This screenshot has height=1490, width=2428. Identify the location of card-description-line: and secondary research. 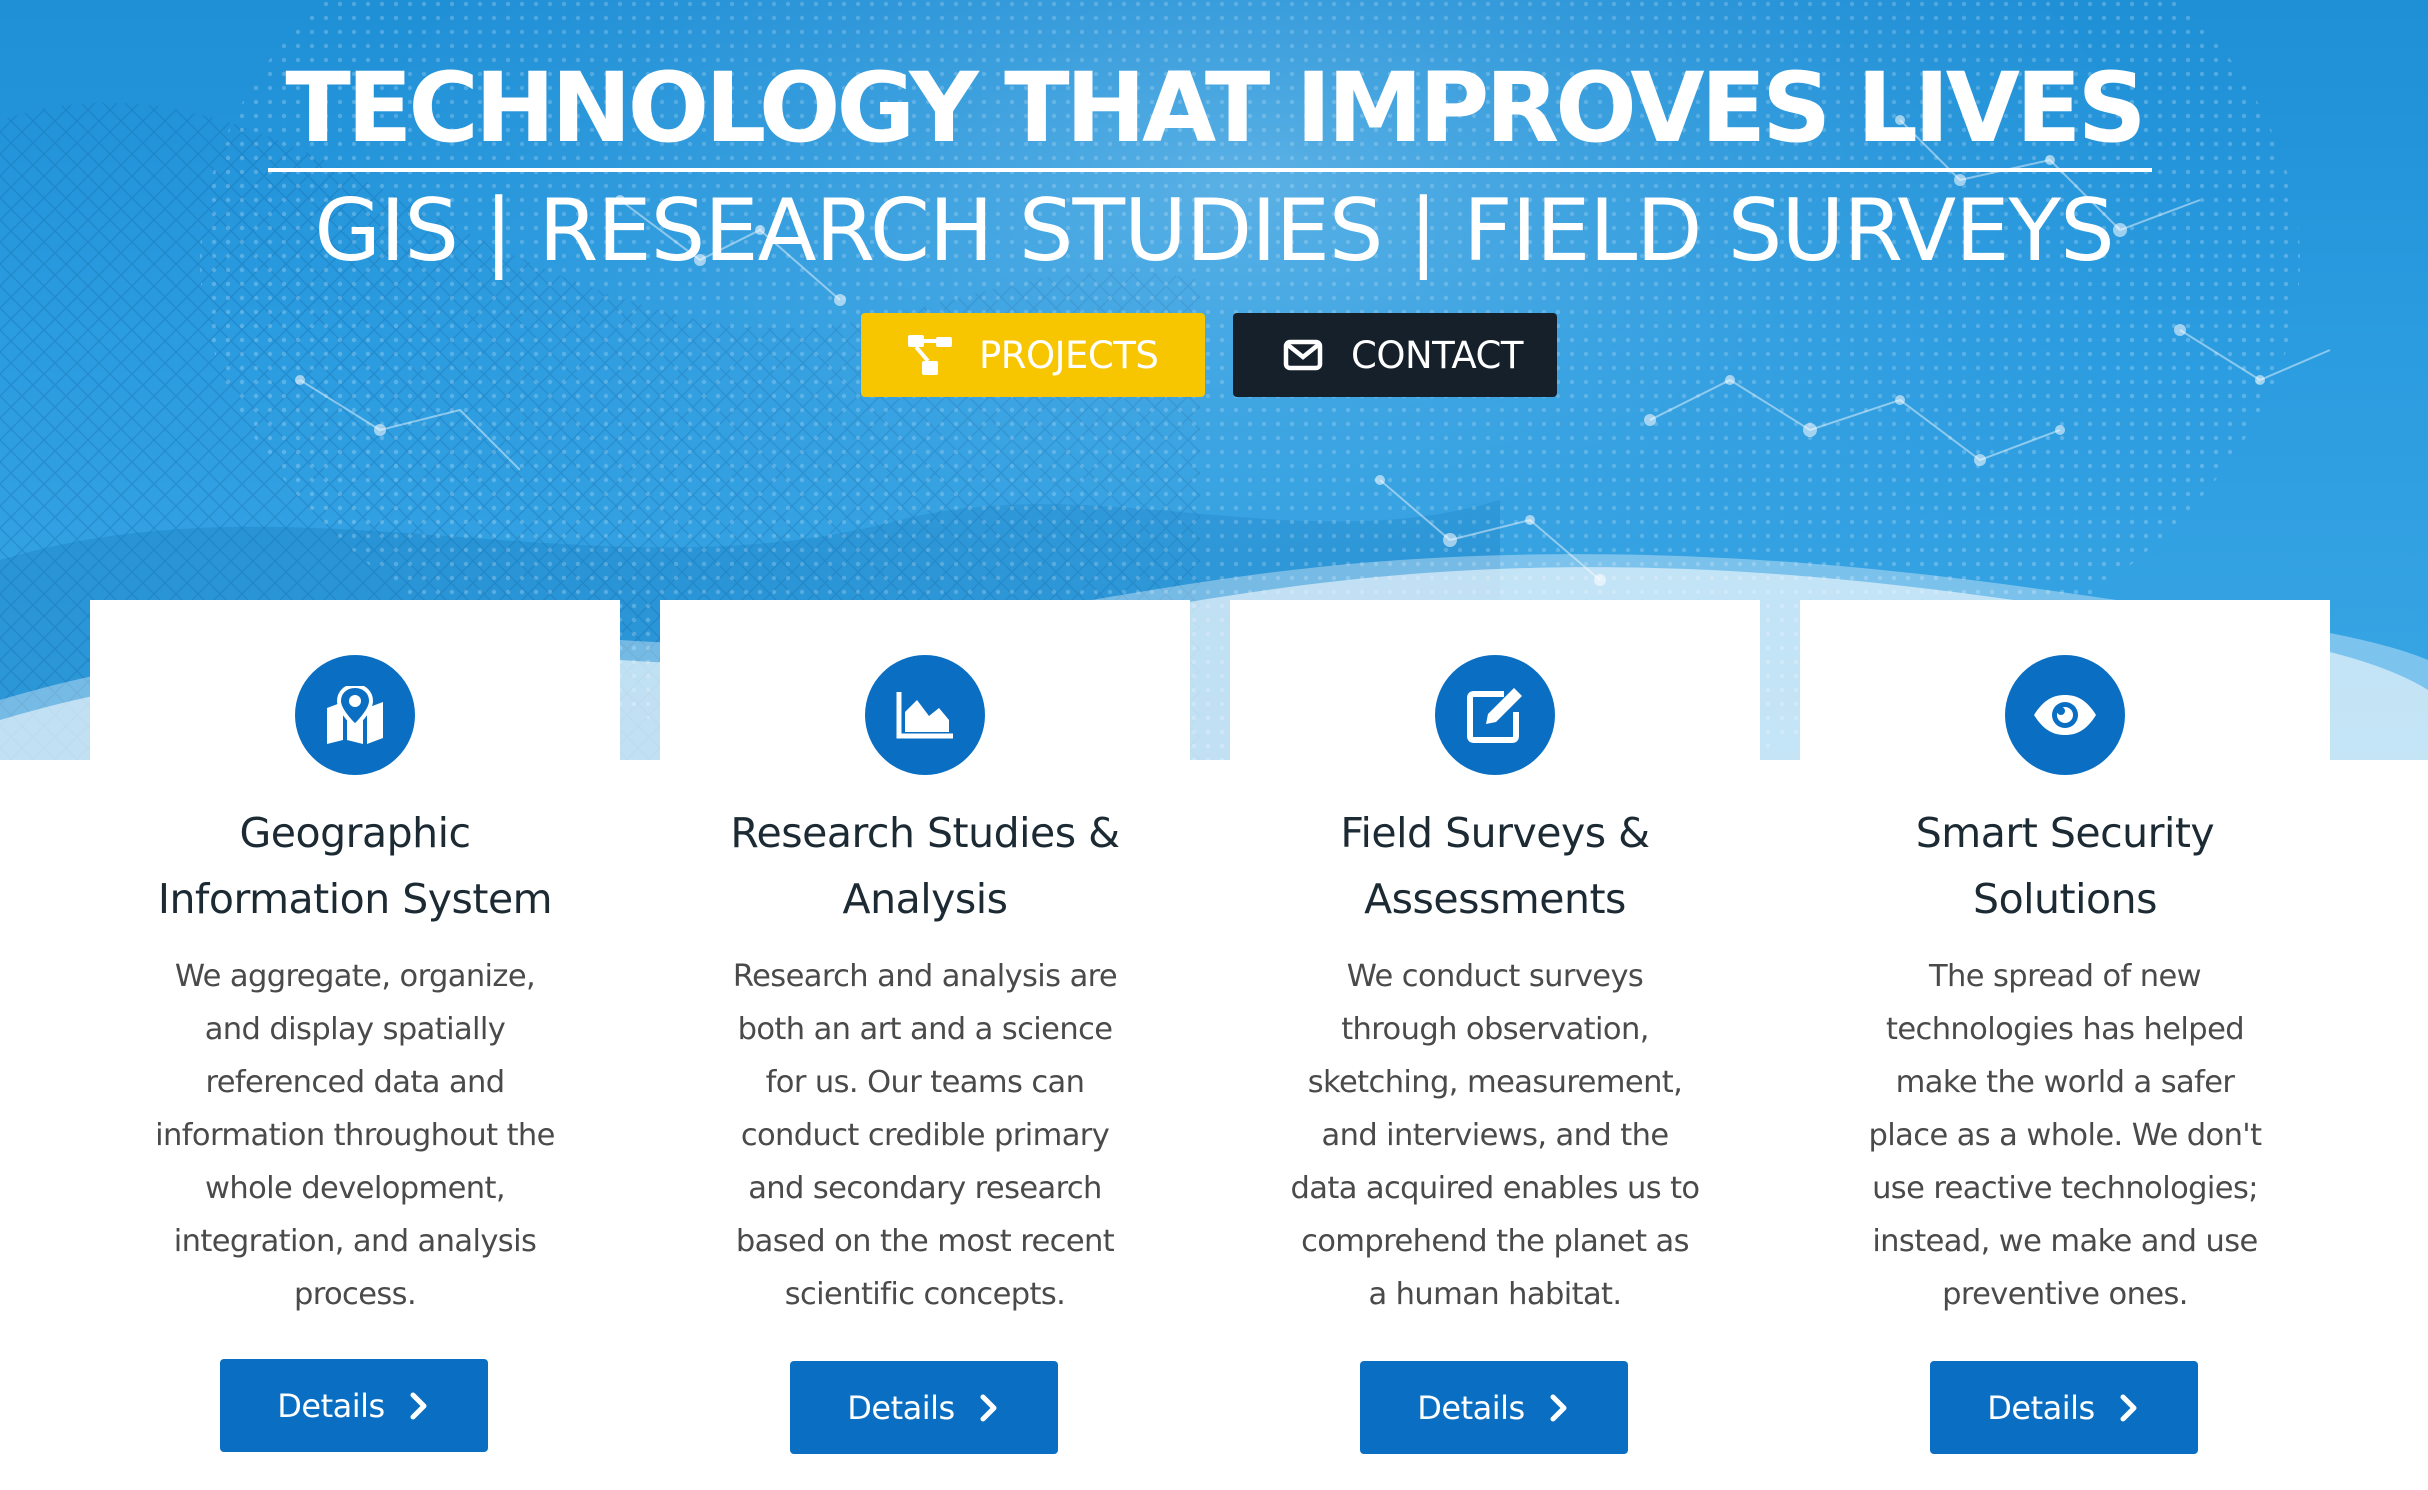
(925, 1188).